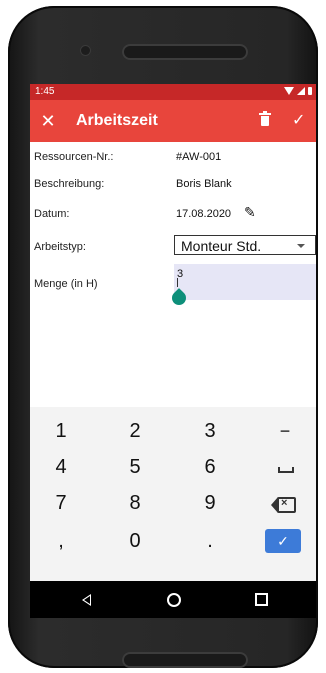  I want to click on resource-label: Ressourcen-Nr.:, so click(74, 157).